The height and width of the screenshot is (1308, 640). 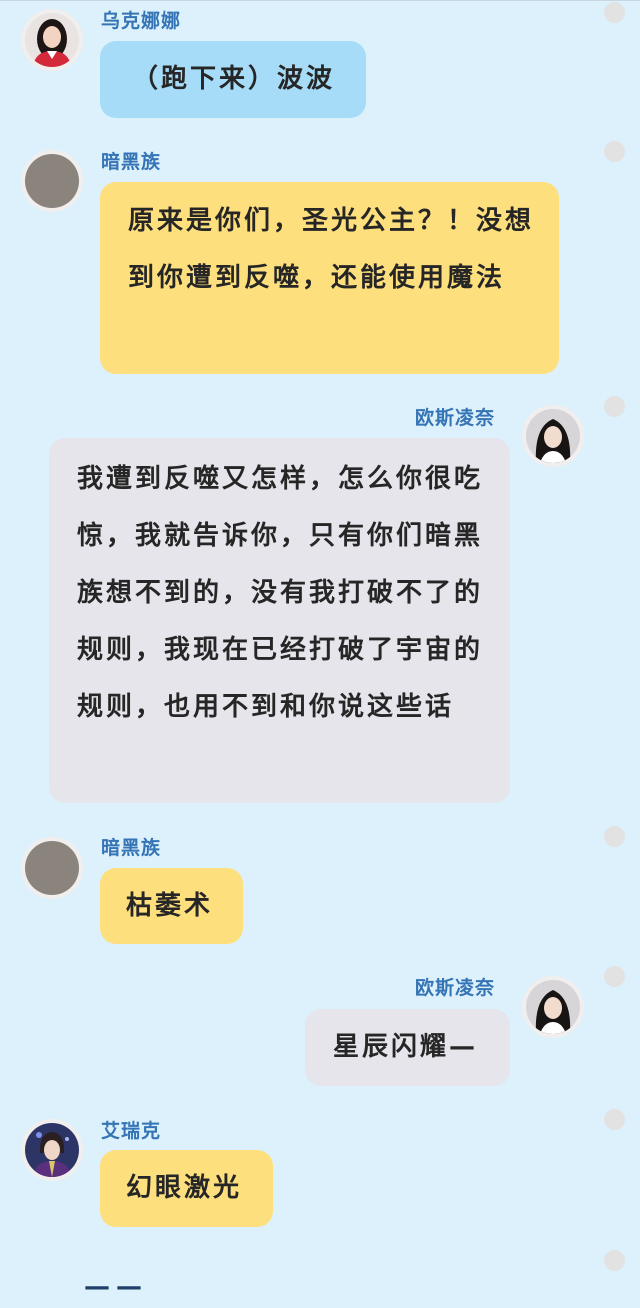 What do you see at coordinates (233, 79) in the screenshot?
I see `chat-bubble: （跑下来）波波` at bounding box center [233, 79].